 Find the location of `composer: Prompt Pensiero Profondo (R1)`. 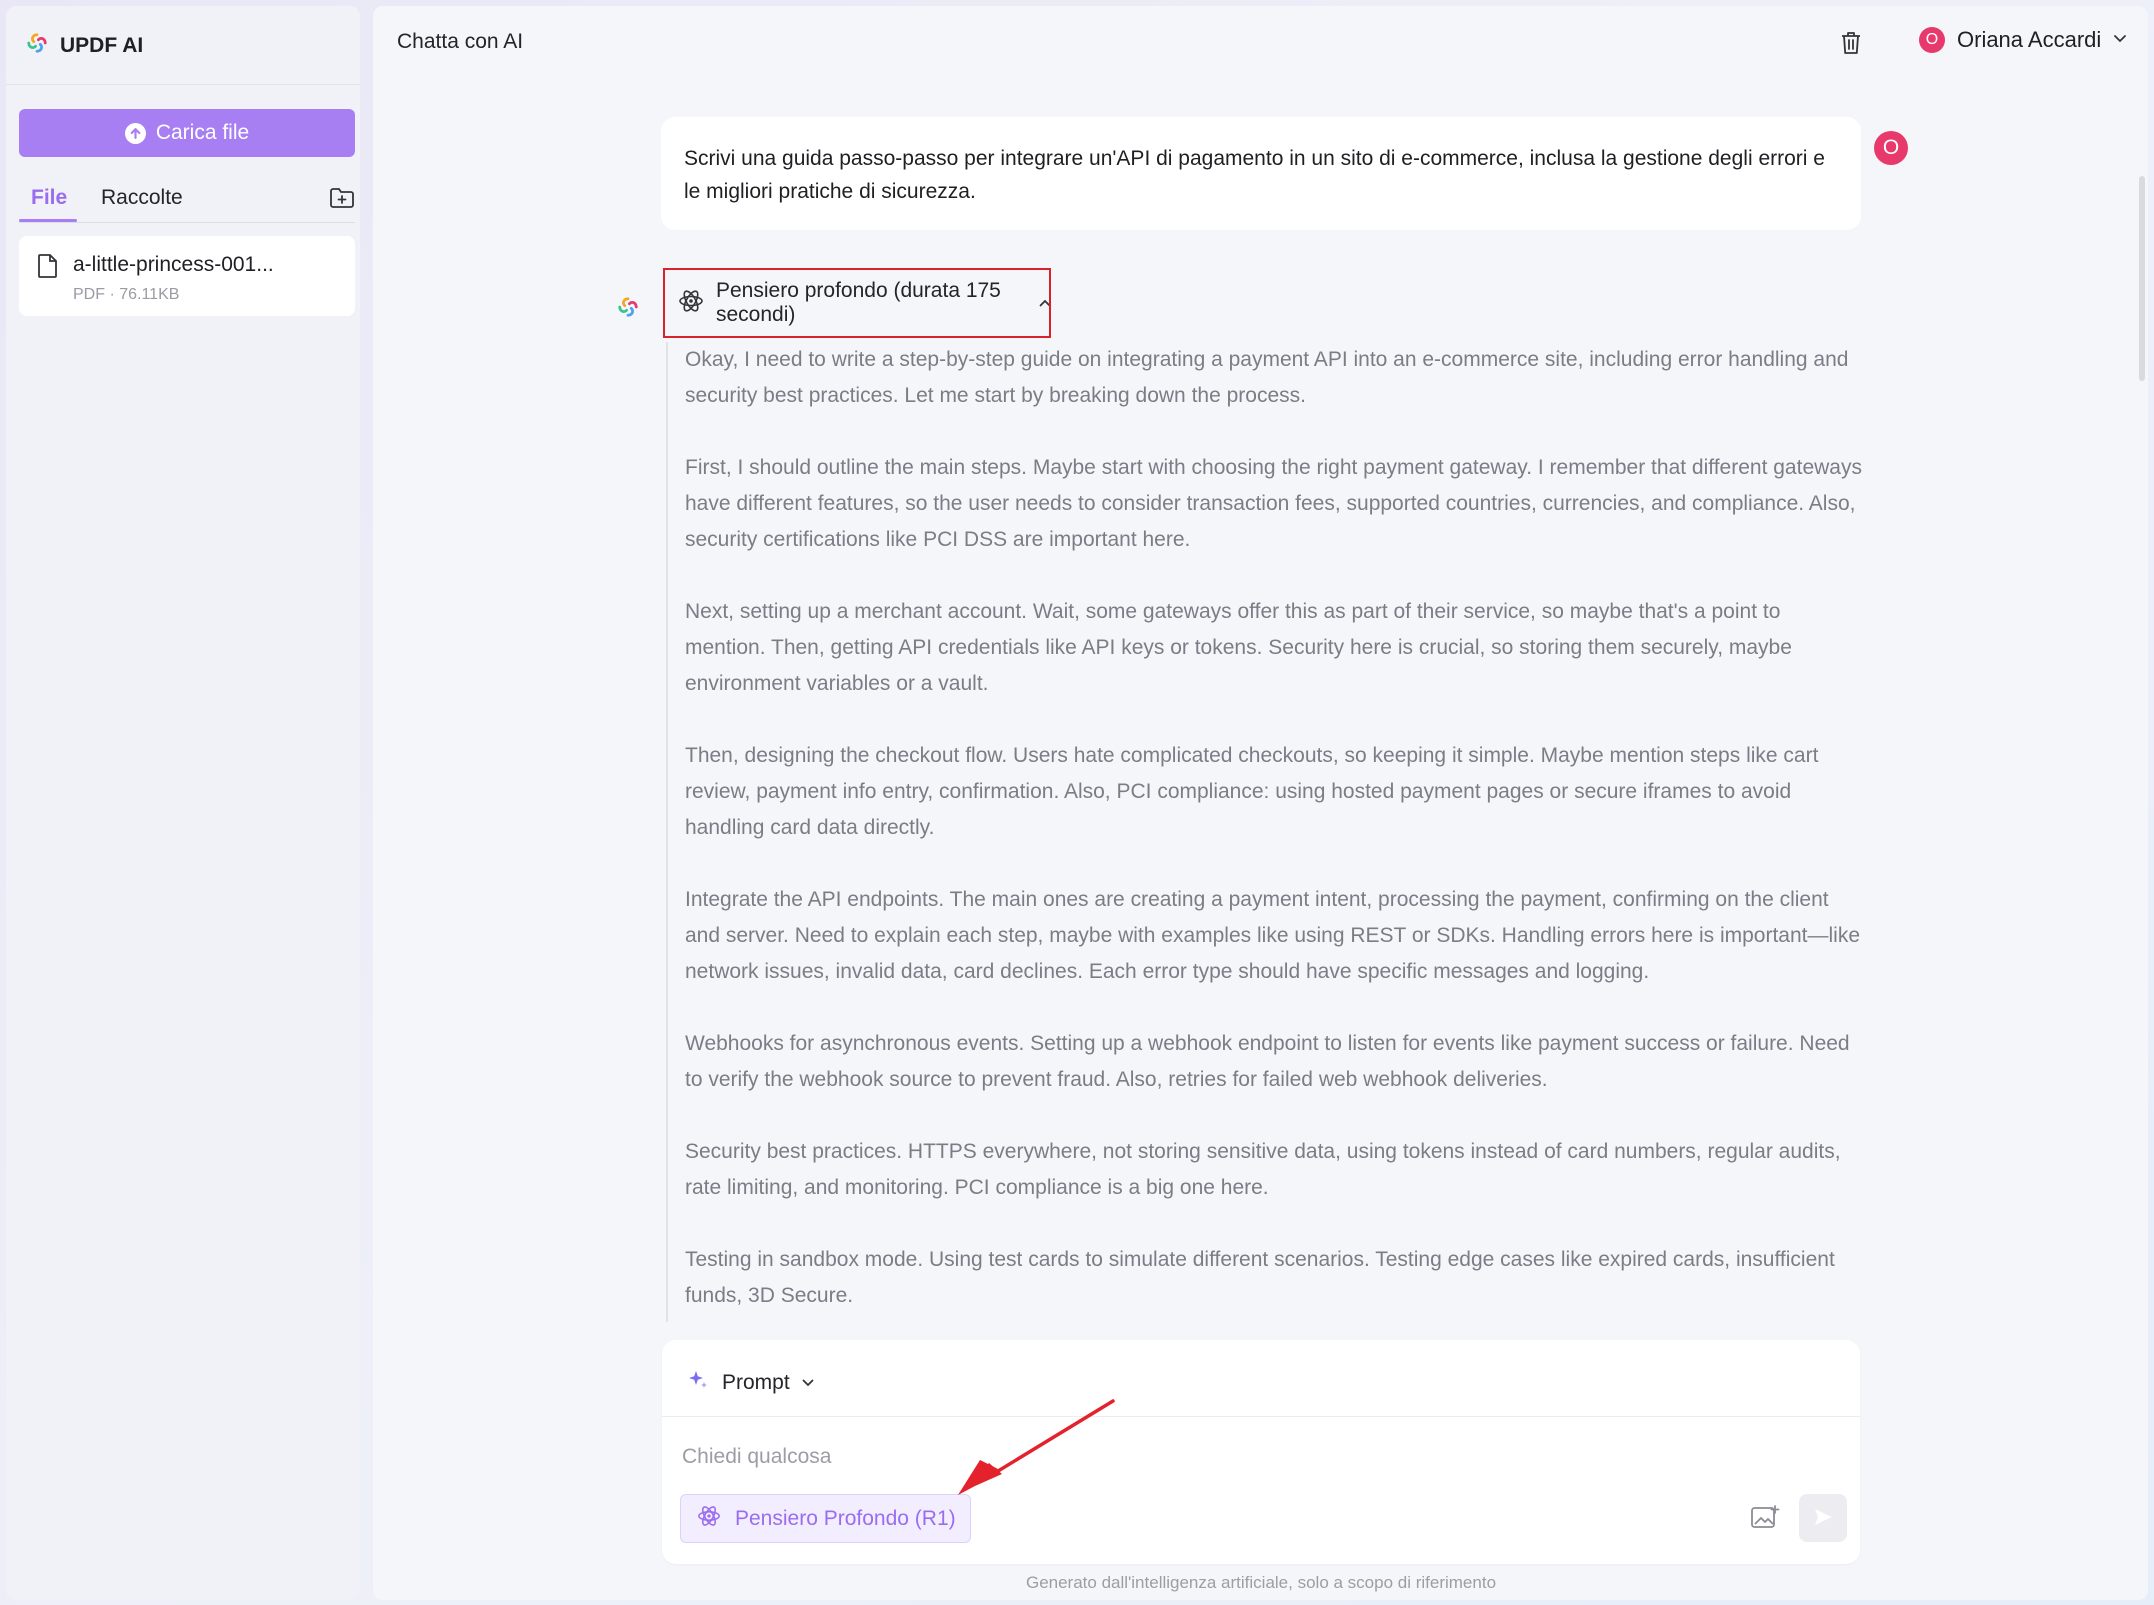

composer: Prompt Pensiero Profondo (R1) is located at coordinates (1261, 1452).